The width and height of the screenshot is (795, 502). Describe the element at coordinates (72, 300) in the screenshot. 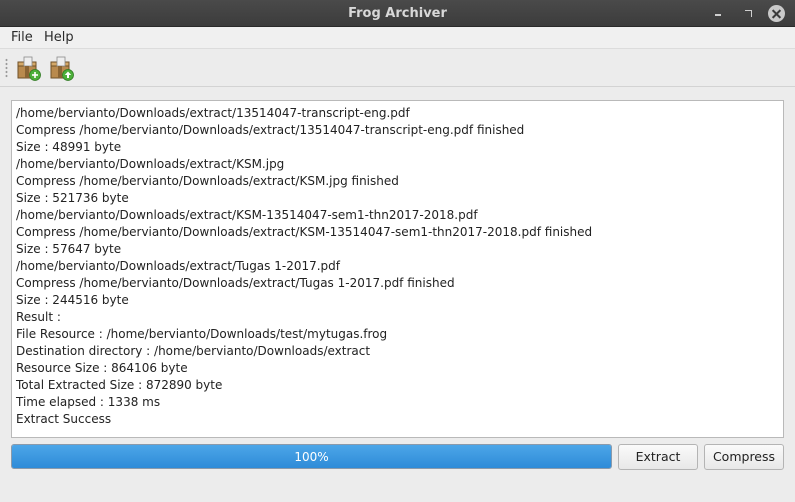

I see `log-line: Size : 244516 byte` at that location.